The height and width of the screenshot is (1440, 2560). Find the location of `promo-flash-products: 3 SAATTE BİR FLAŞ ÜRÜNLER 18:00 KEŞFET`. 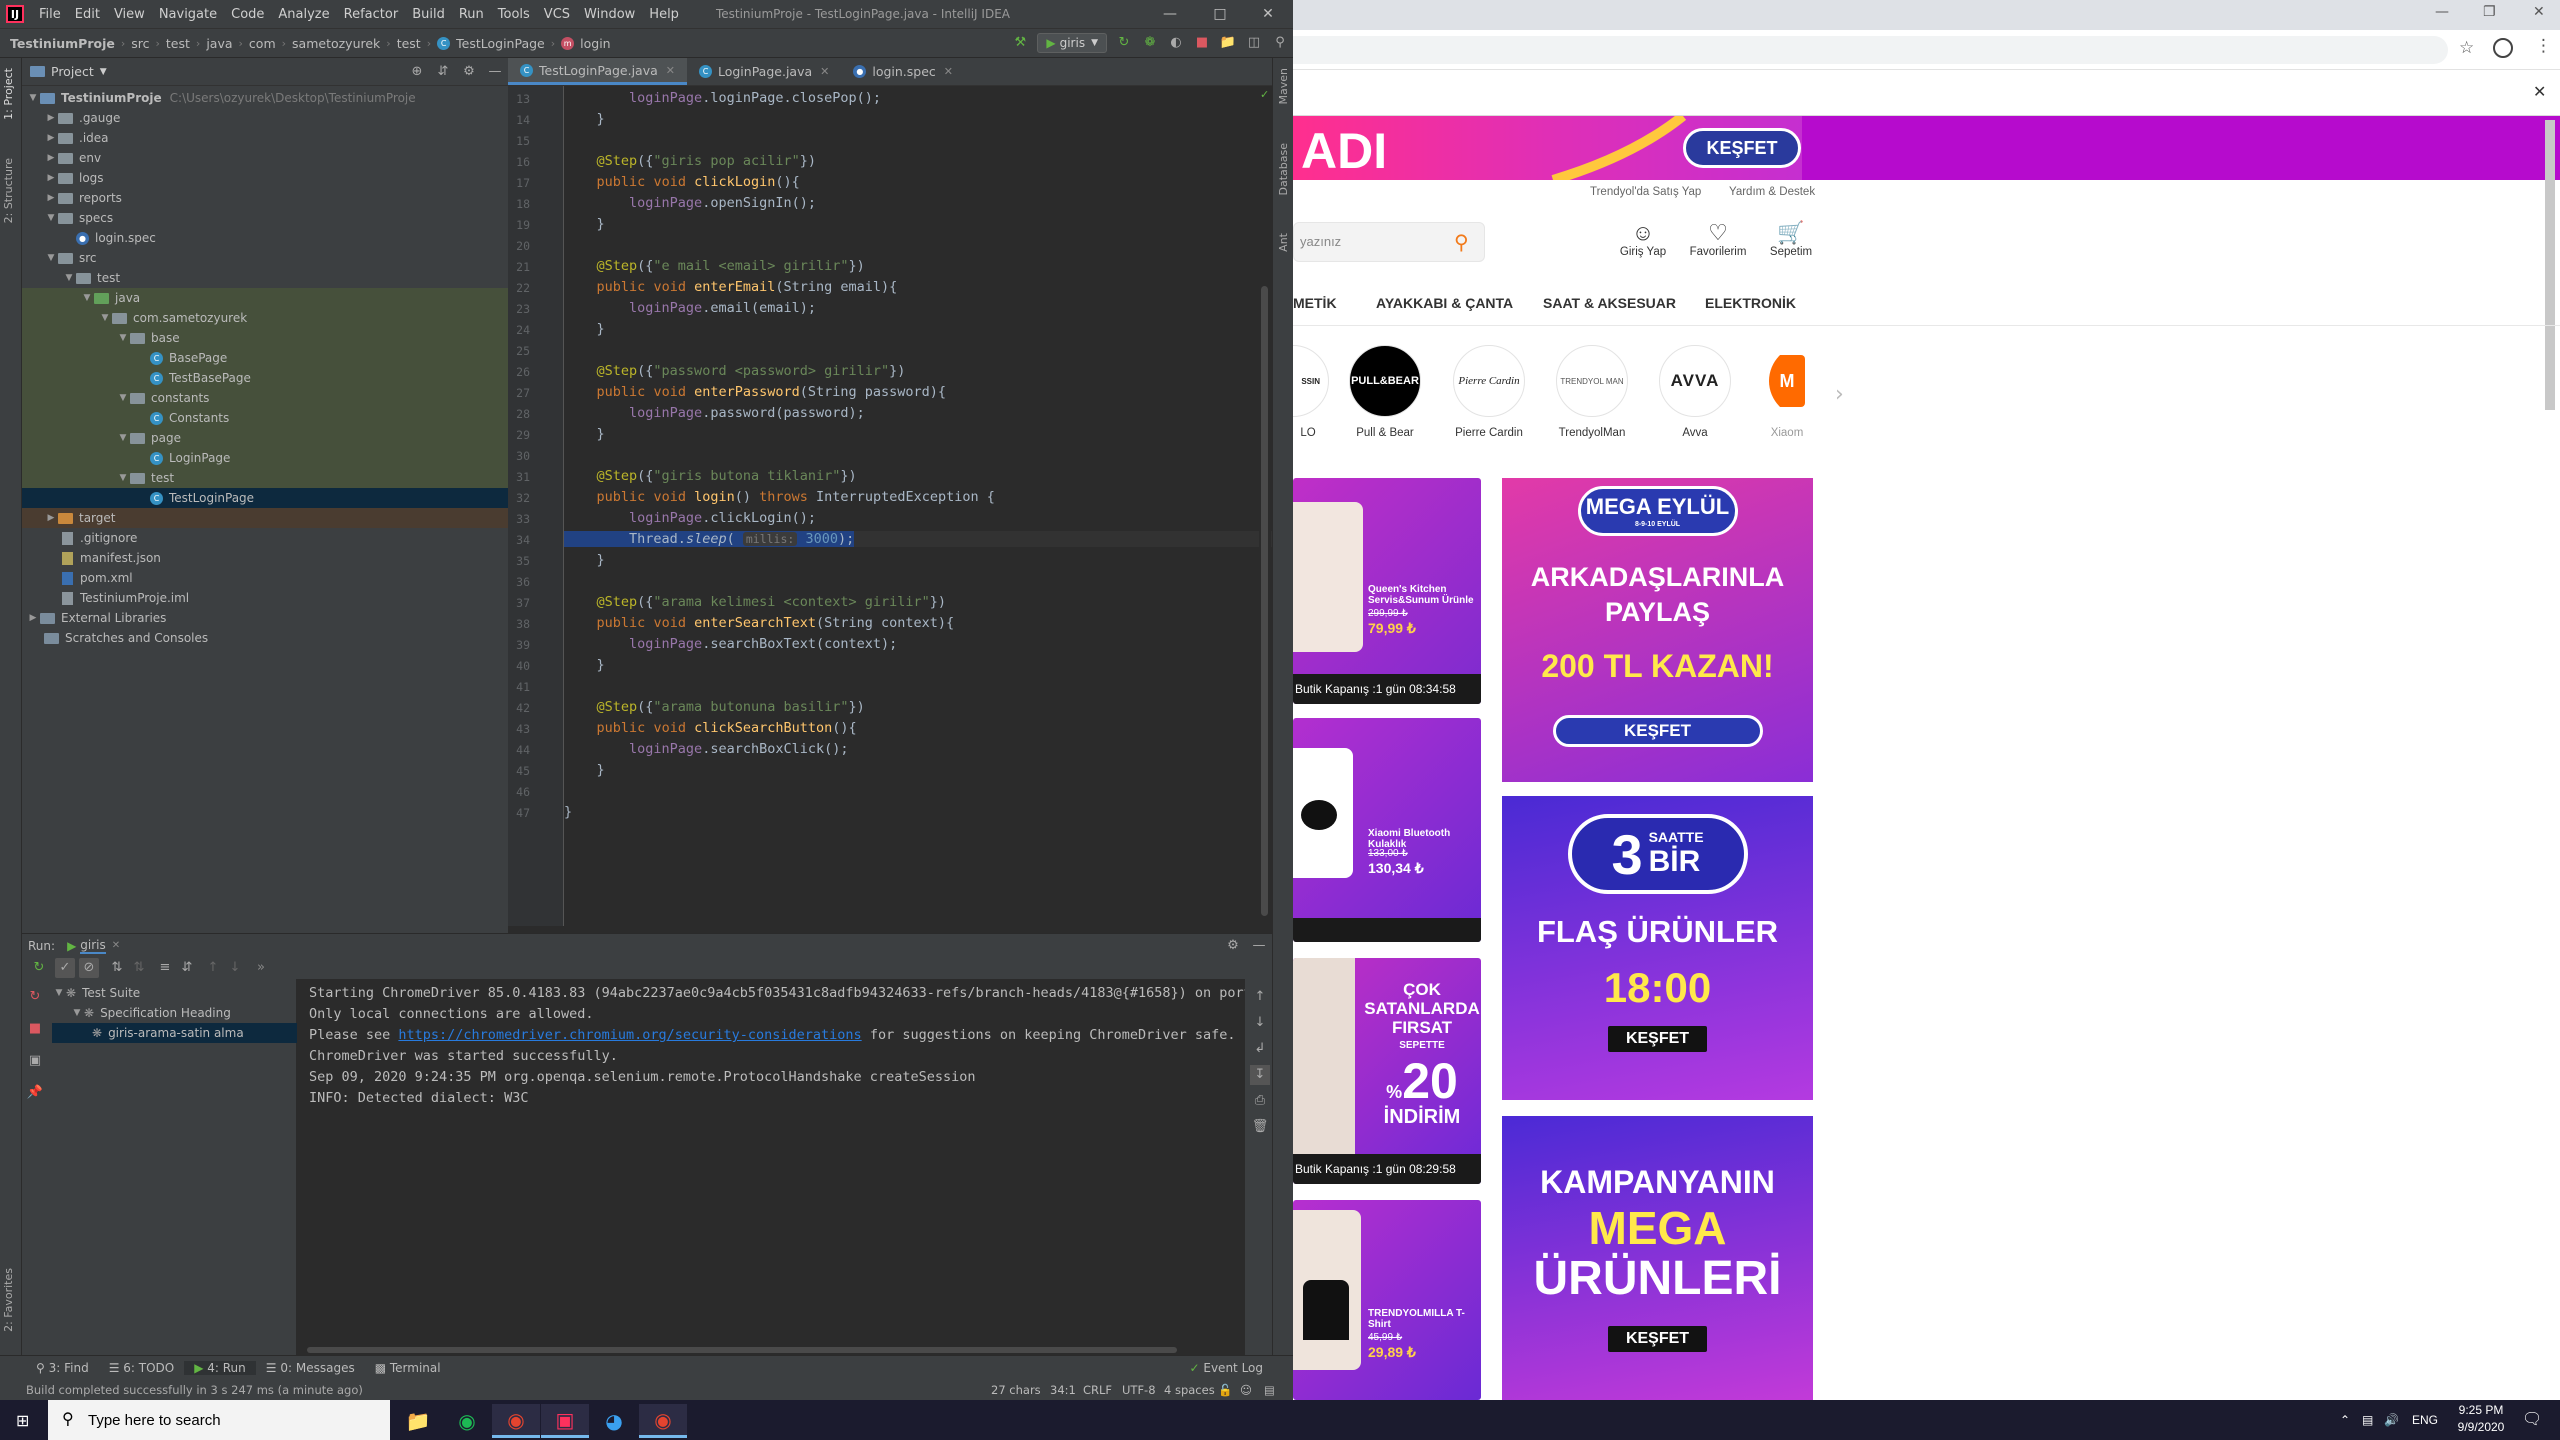

promo-flash-products: 3 SAATTE BİR FLAŞ ÜRÜNLER 18:00 KEŞFET is located at coordinates (1657, 948).